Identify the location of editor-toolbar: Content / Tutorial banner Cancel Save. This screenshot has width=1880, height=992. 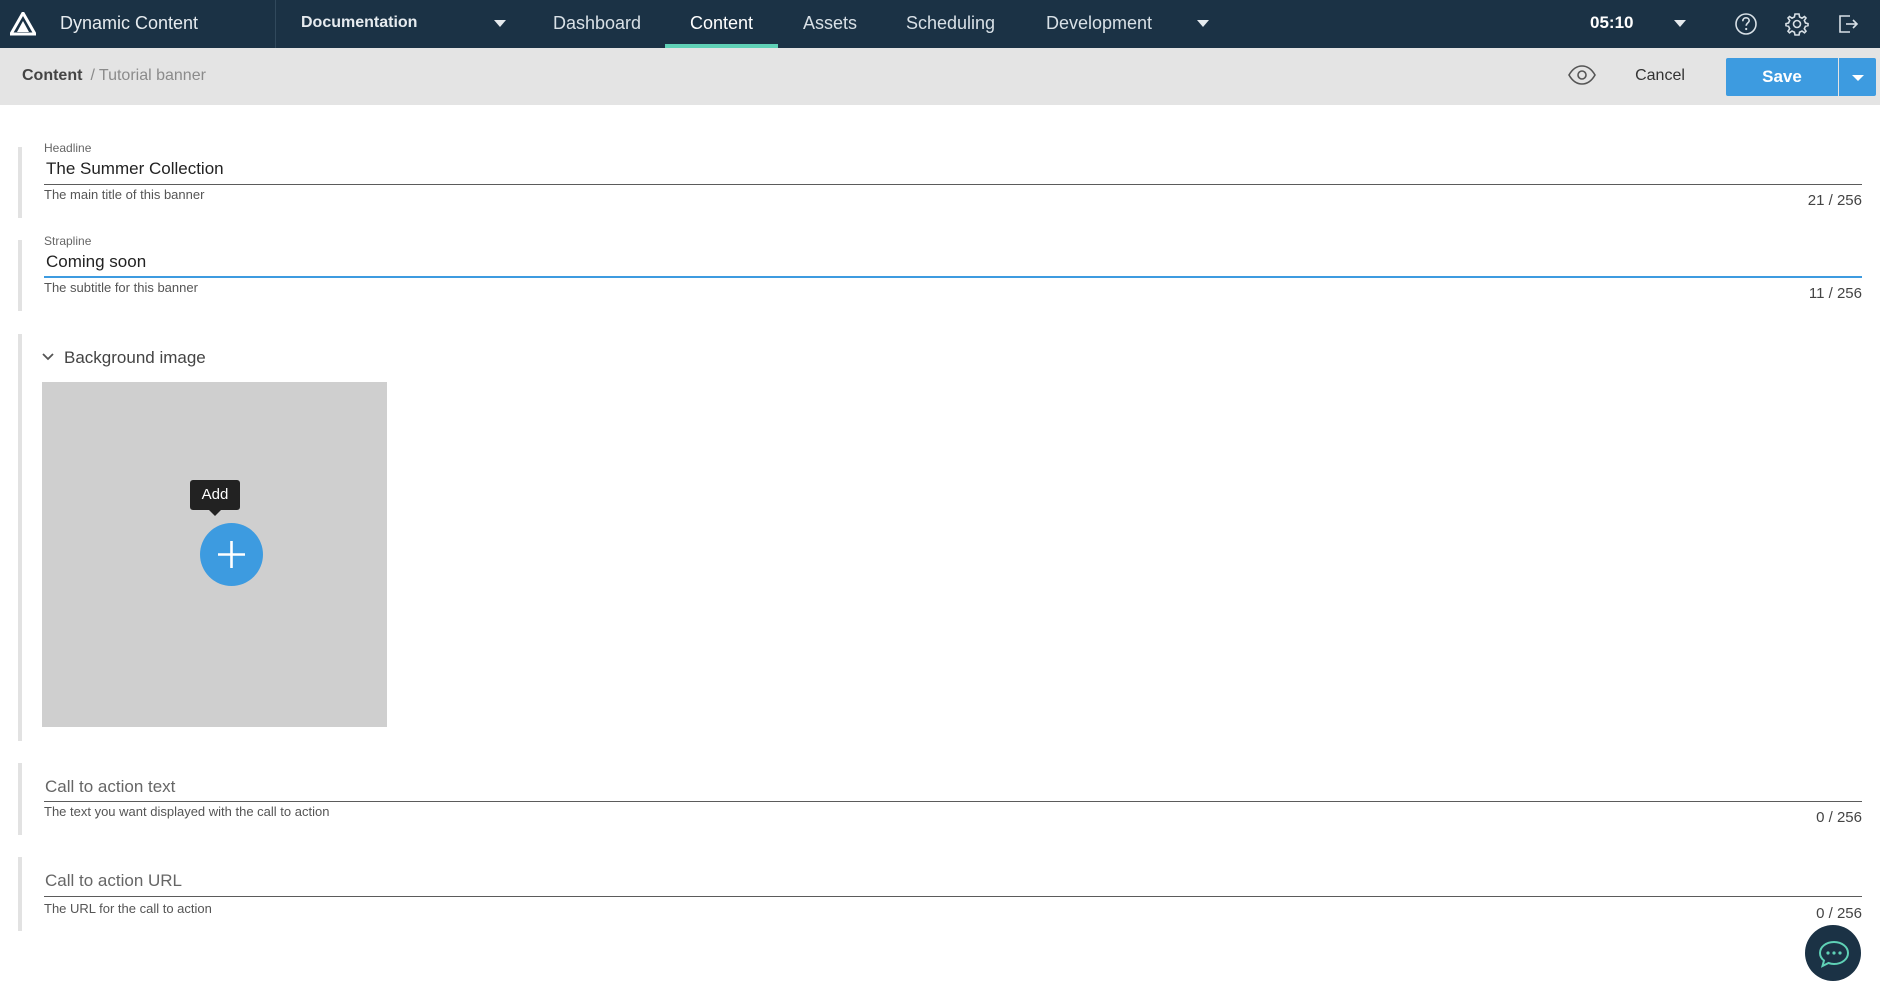
(940, 76).